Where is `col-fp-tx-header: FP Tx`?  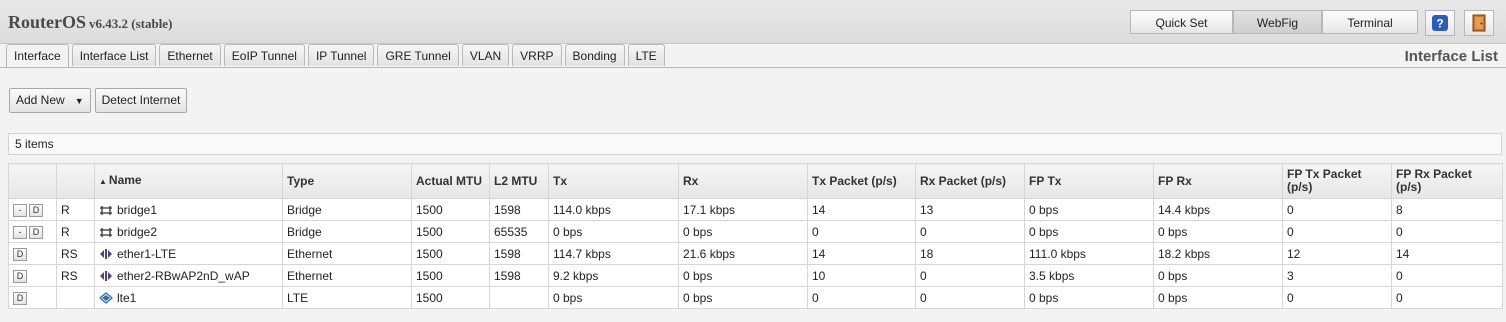 col-fp-tx-header: FP Tx is located at coordinates (1089, 181).